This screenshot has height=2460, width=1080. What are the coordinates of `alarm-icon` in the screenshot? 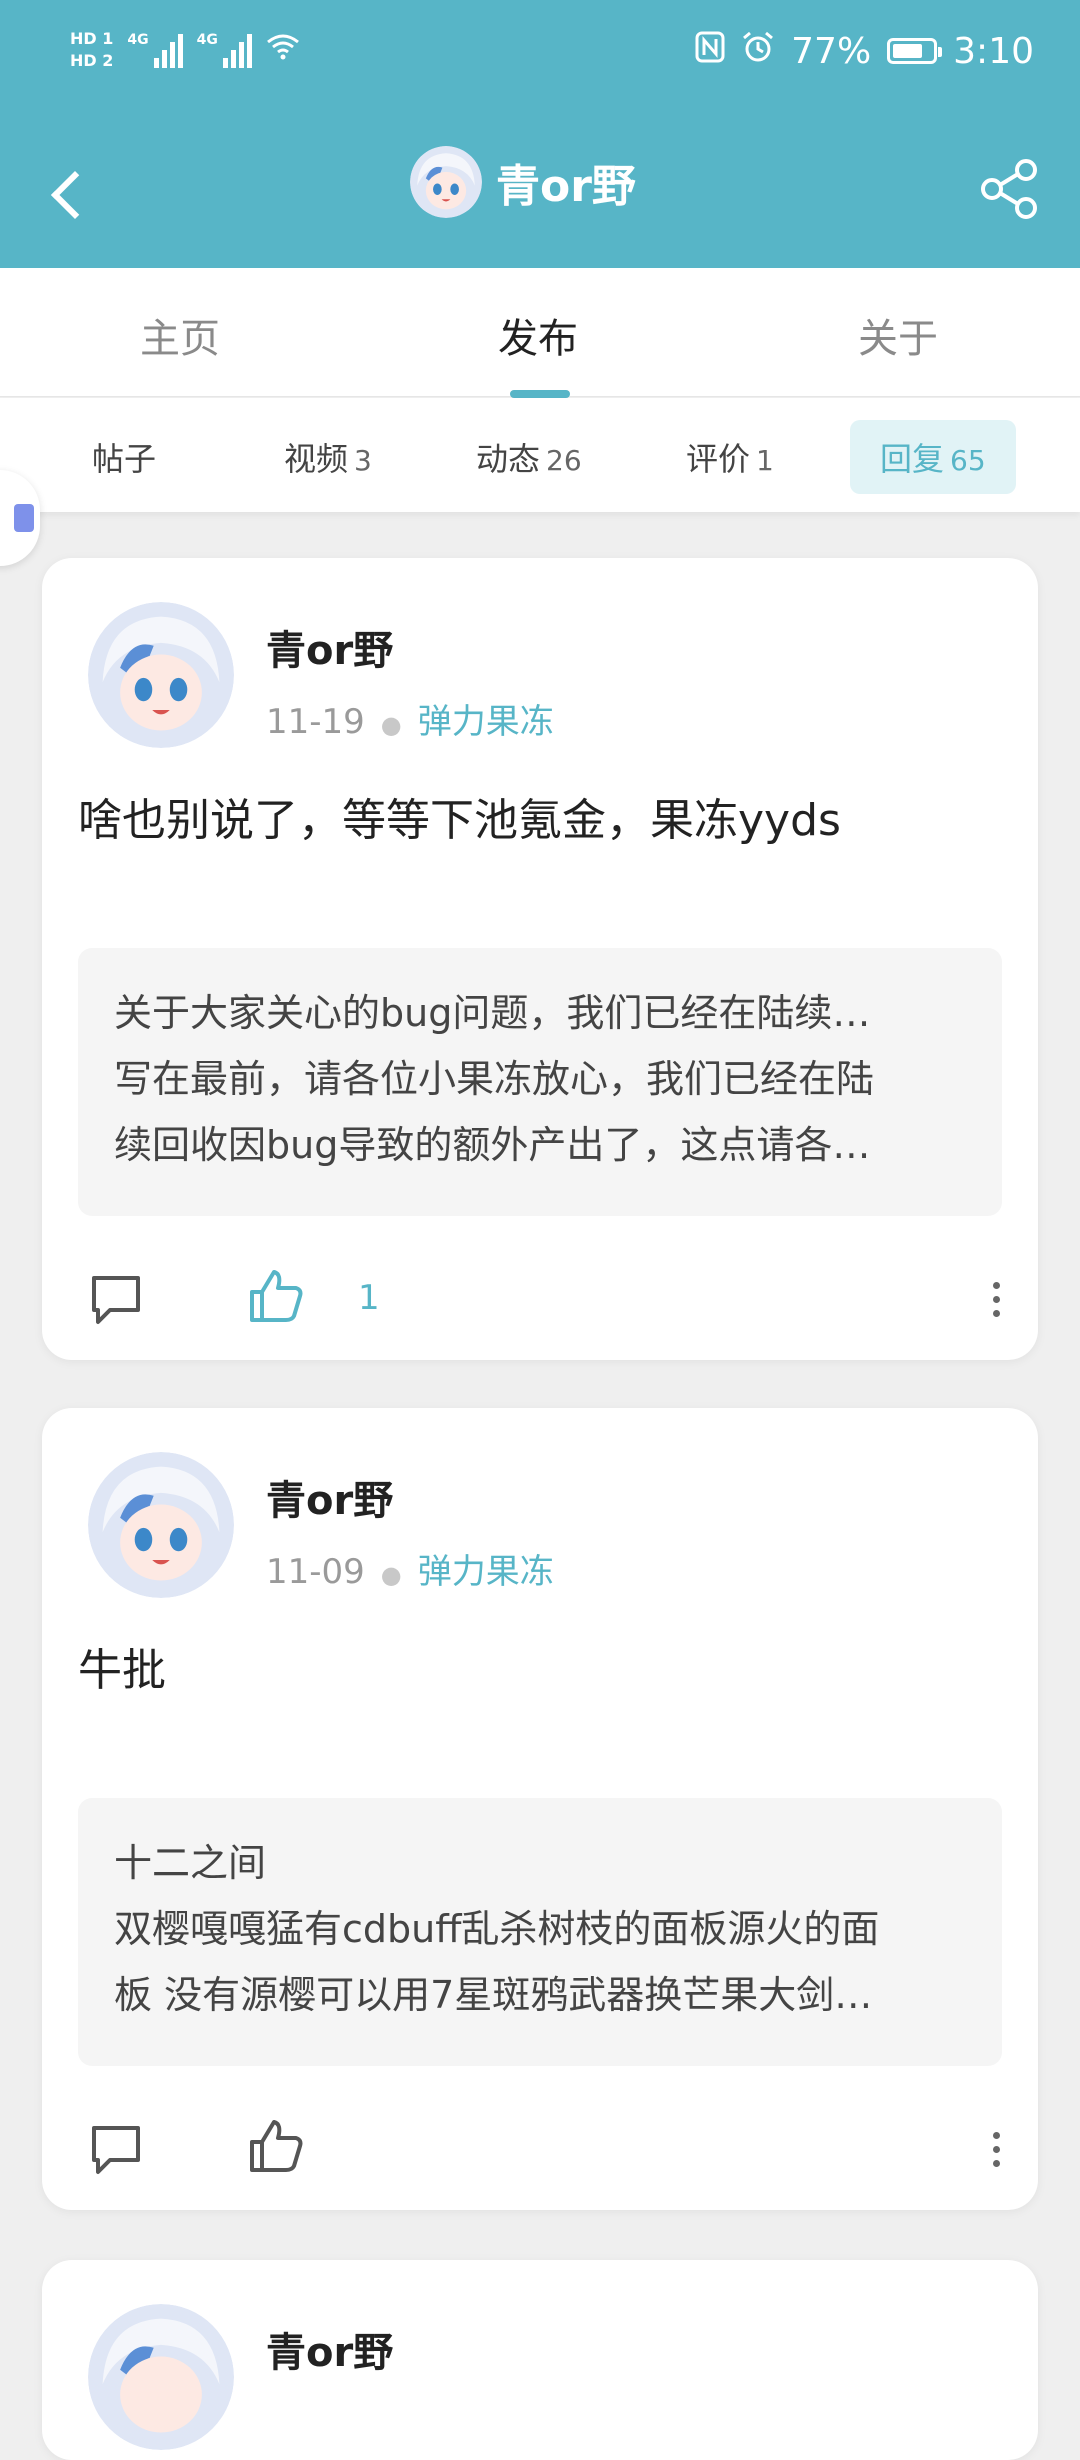 It's located at (758, 51).